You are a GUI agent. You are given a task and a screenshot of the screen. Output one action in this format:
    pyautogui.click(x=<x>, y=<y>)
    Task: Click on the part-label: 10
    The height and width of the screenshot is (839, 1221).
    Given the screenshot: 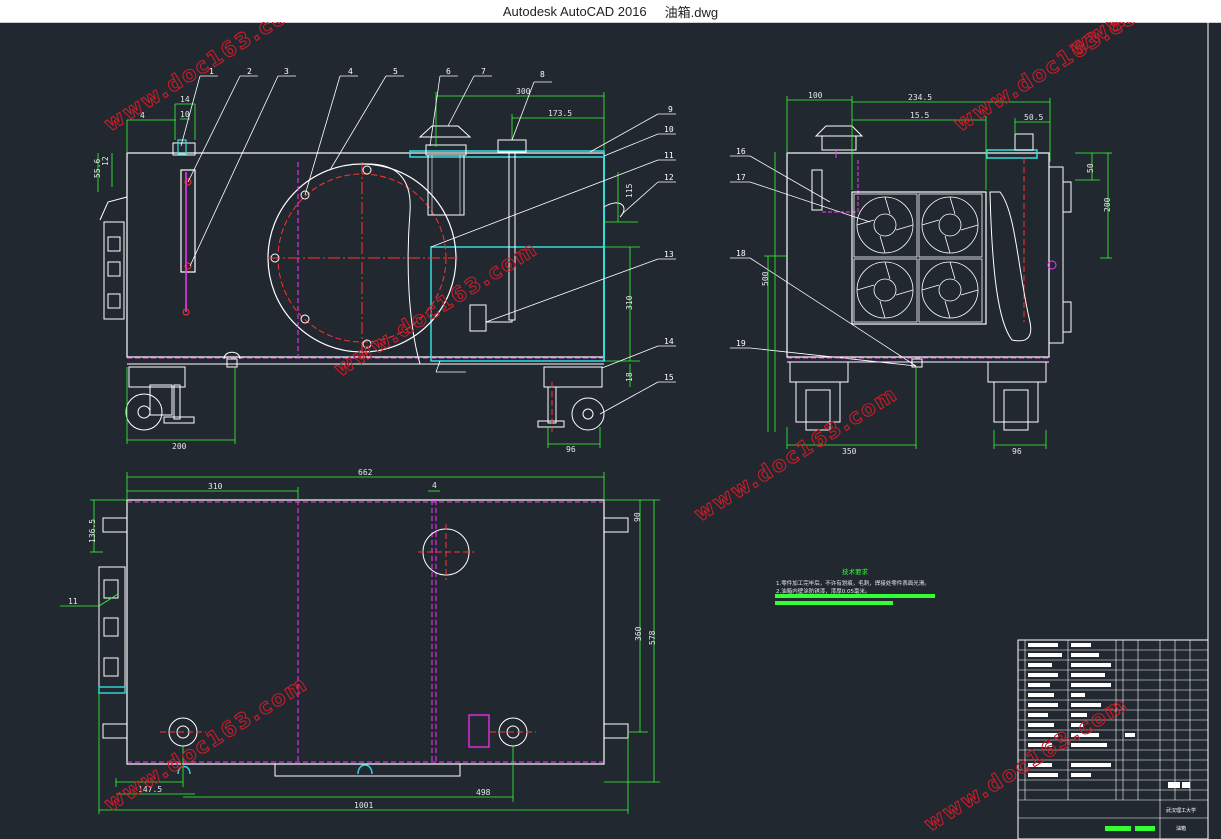 What is the action you would take?
    pyautogui.click(x=669, y=129)
    